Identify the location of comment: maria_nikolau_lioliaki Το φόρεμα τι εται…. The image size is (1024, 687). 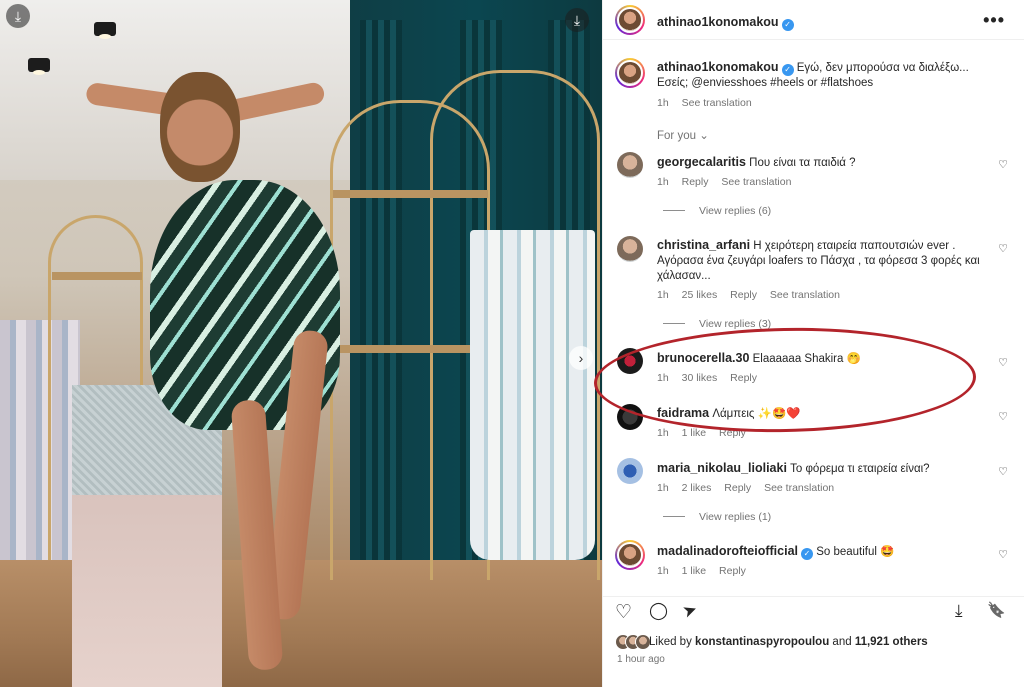
(822, 469).